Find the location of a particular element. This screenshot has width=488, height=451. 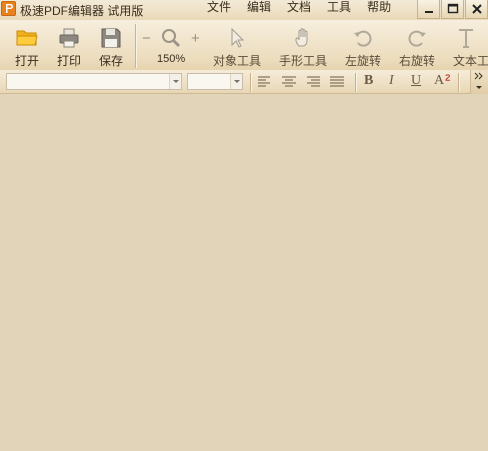

app-logo-icon is located at coordinates (8, 8).